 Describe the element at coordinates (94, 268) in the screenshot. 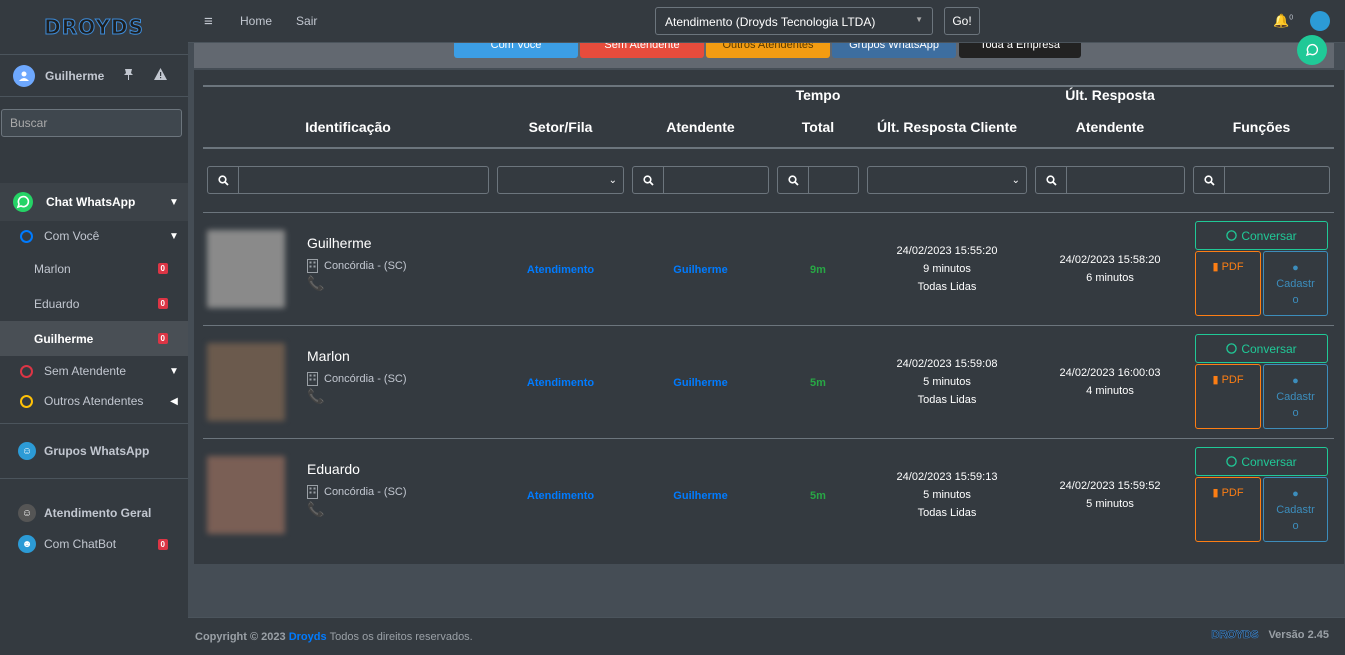

I see `sidebar-subitem-marlon: Marlon 0` at that location.